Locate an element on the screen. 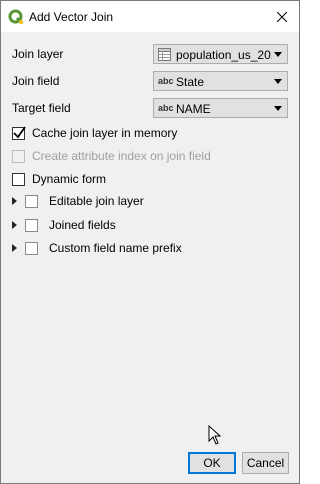 This screenshot has width=320, height=484. editable-join-layer-group: Editable join layer is located at coordinates (78, 201).